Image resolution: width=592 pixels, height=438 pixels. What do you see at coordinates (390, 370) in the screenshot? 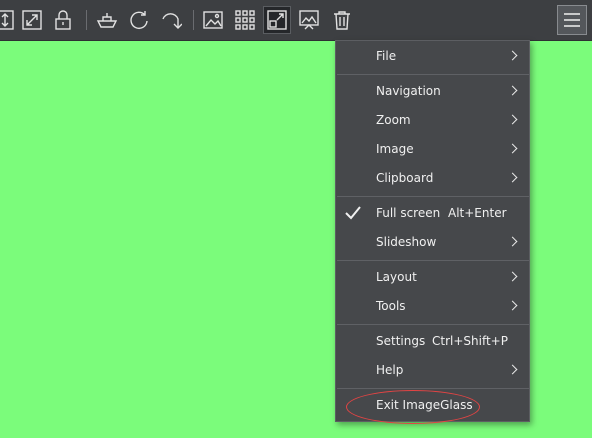
I see `menu-item-label: Help` at bounding box center [390, 370].